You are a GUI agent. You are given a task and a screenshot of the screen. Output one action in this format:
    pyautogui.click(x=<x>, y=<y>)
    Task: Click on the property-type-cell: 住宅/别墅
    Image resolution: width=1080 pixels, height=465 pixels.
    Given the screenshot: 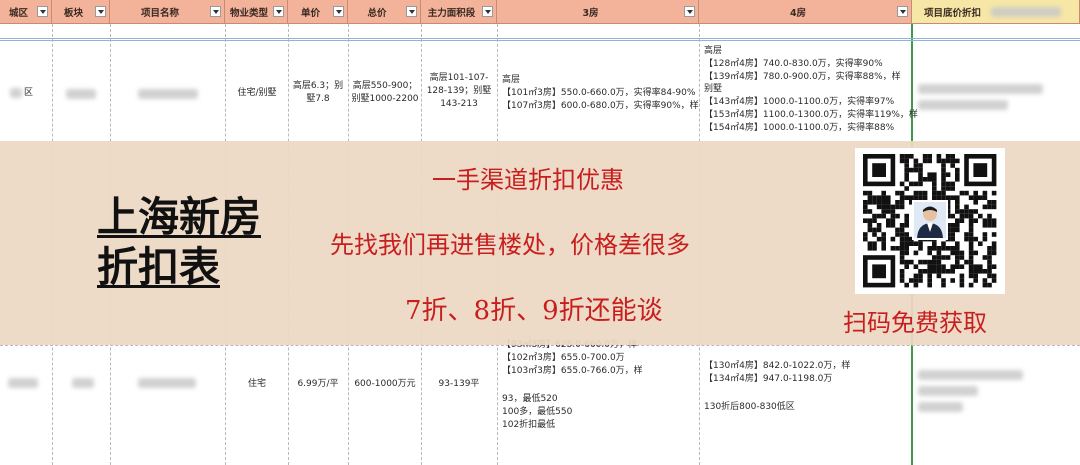 What is the action you would take?
    pyautogui.click(x=257, y=93)
    